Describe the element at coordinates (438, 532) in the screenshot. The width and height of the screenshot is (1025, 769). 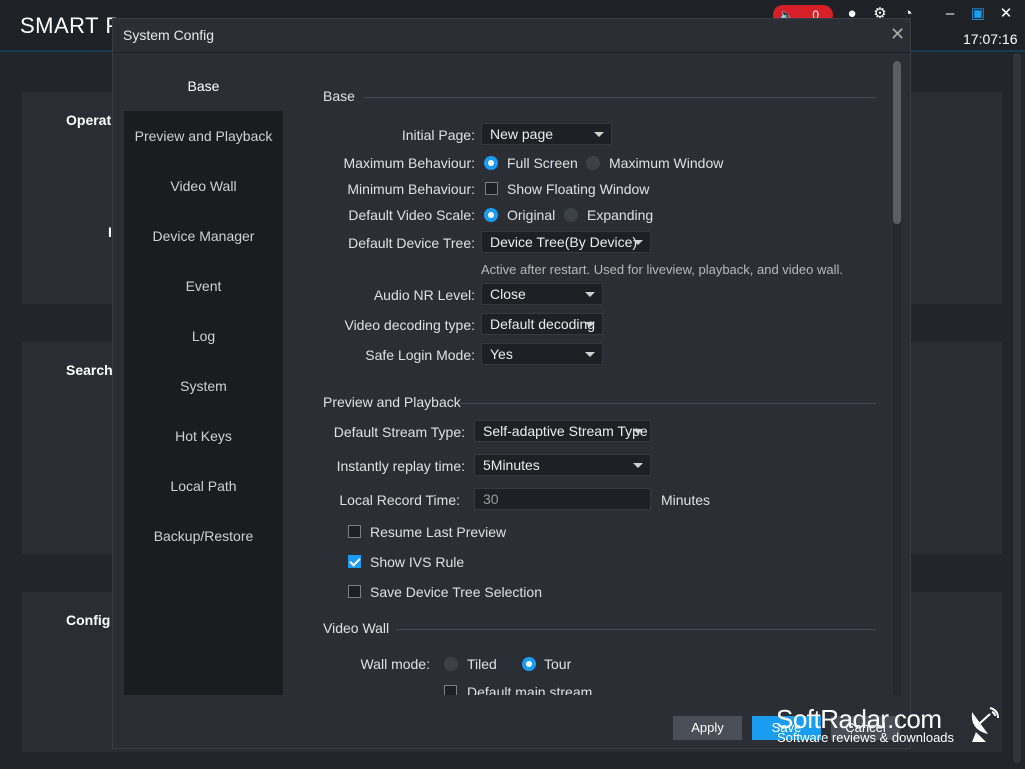
I see `resume-last-option: Resume Last Preview` at that location.